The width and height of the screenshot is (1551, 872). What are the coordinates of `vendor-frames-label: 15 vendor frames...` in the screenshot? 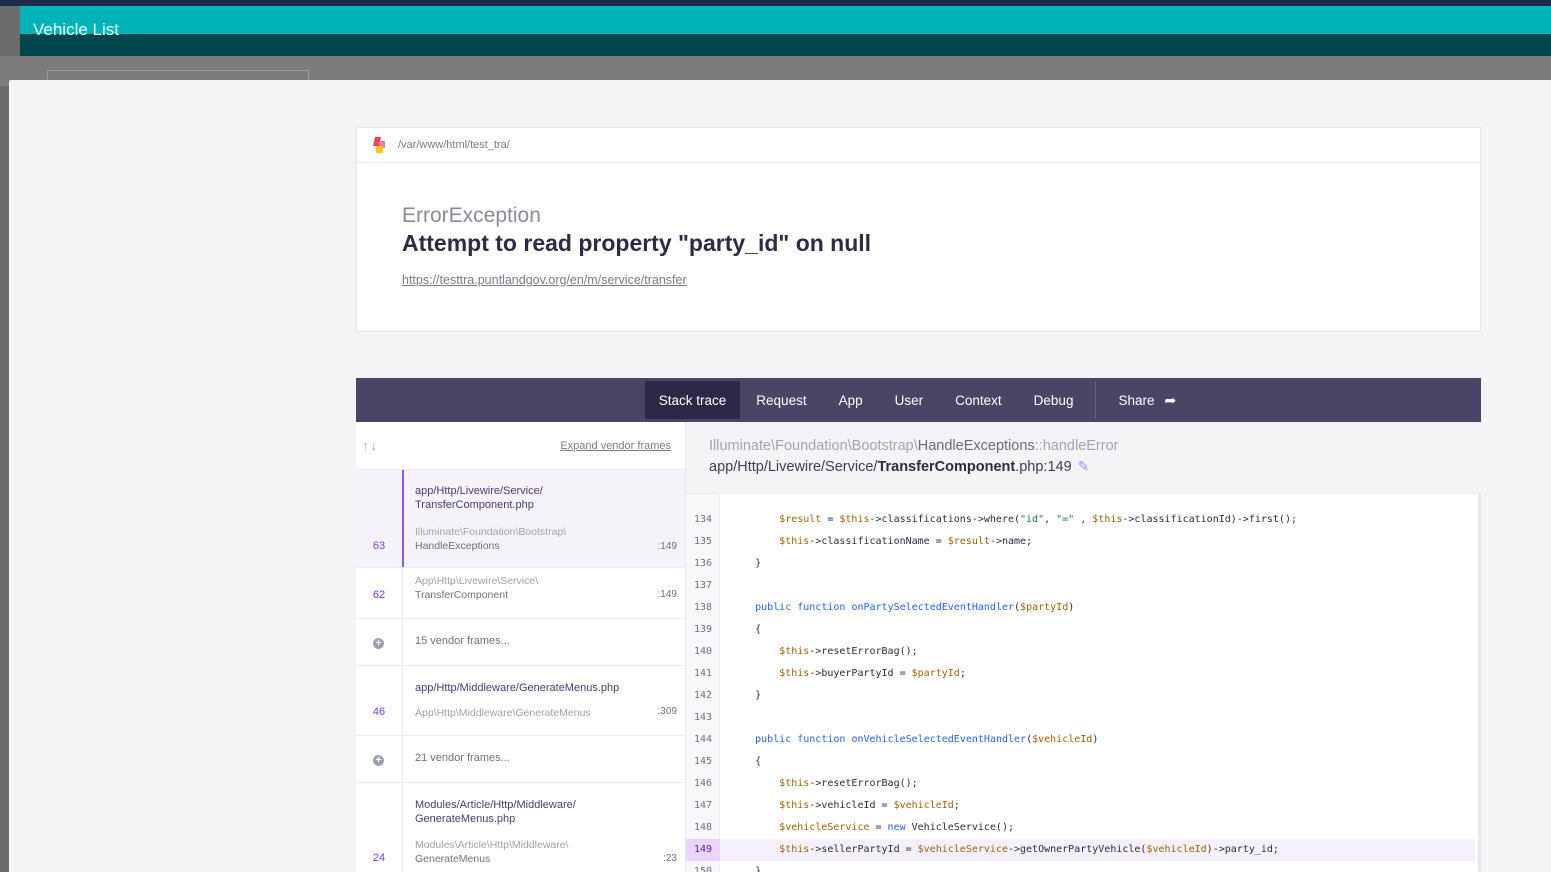 It's located at (462, 641).